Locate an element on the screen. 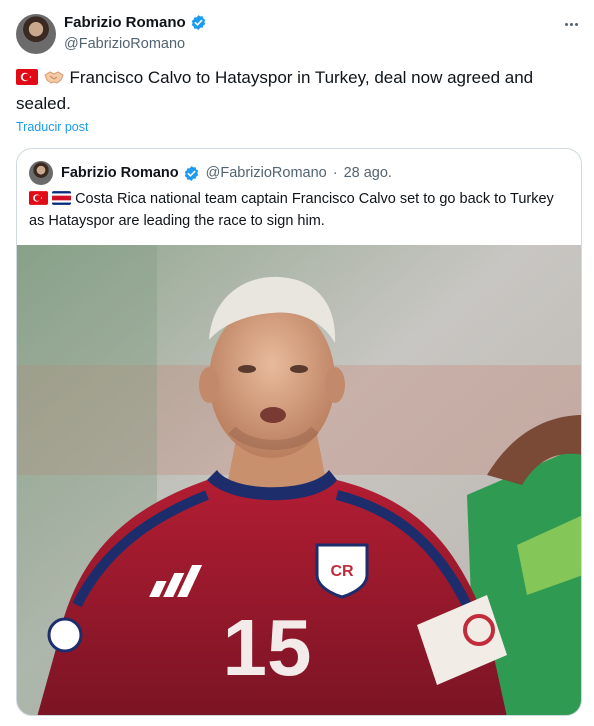 This screenshot has height=726, width=594. tweet-header: Fabrizio Romano @FabrizioRomano is located at coordinates (299, 34).